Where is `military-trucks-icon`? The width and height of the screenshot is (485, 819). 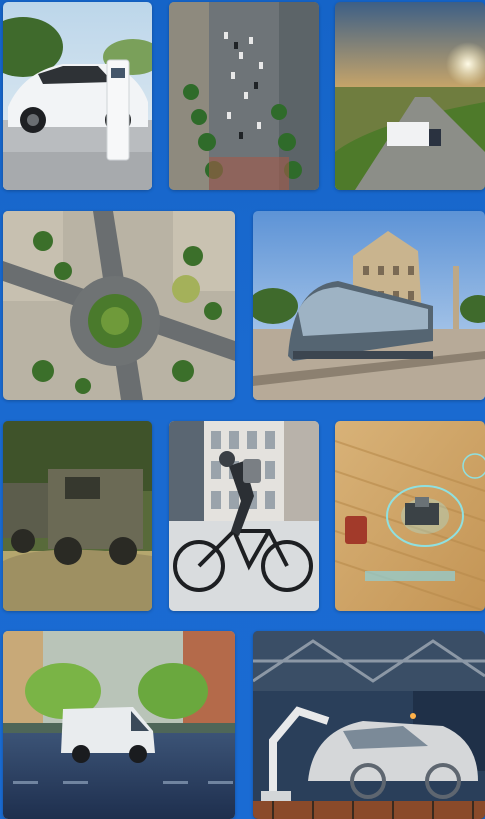
military-trucks-icon is located at coordinates (77, 516).